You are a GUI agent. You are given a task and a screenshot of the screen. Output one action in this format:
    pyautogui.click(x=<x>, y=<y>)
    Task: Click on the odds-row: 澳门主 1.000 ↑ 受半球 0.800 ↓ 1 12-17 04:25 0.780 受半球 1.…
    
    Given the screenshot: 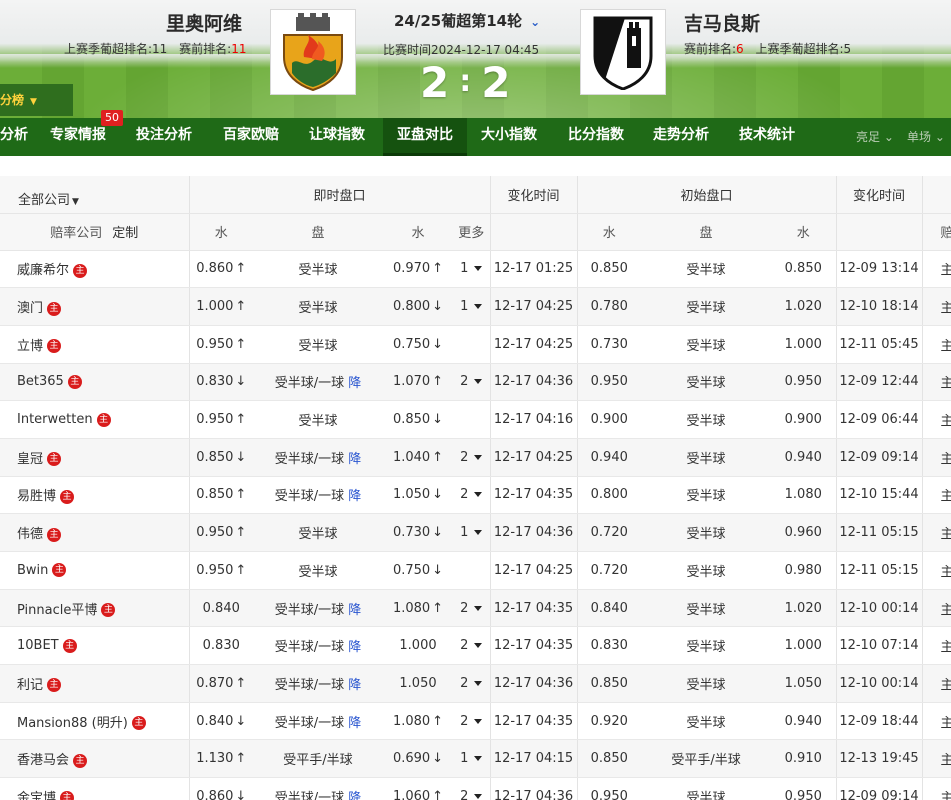 What is the action you would take?
    pyautogui.click(x=475, y=306)
    